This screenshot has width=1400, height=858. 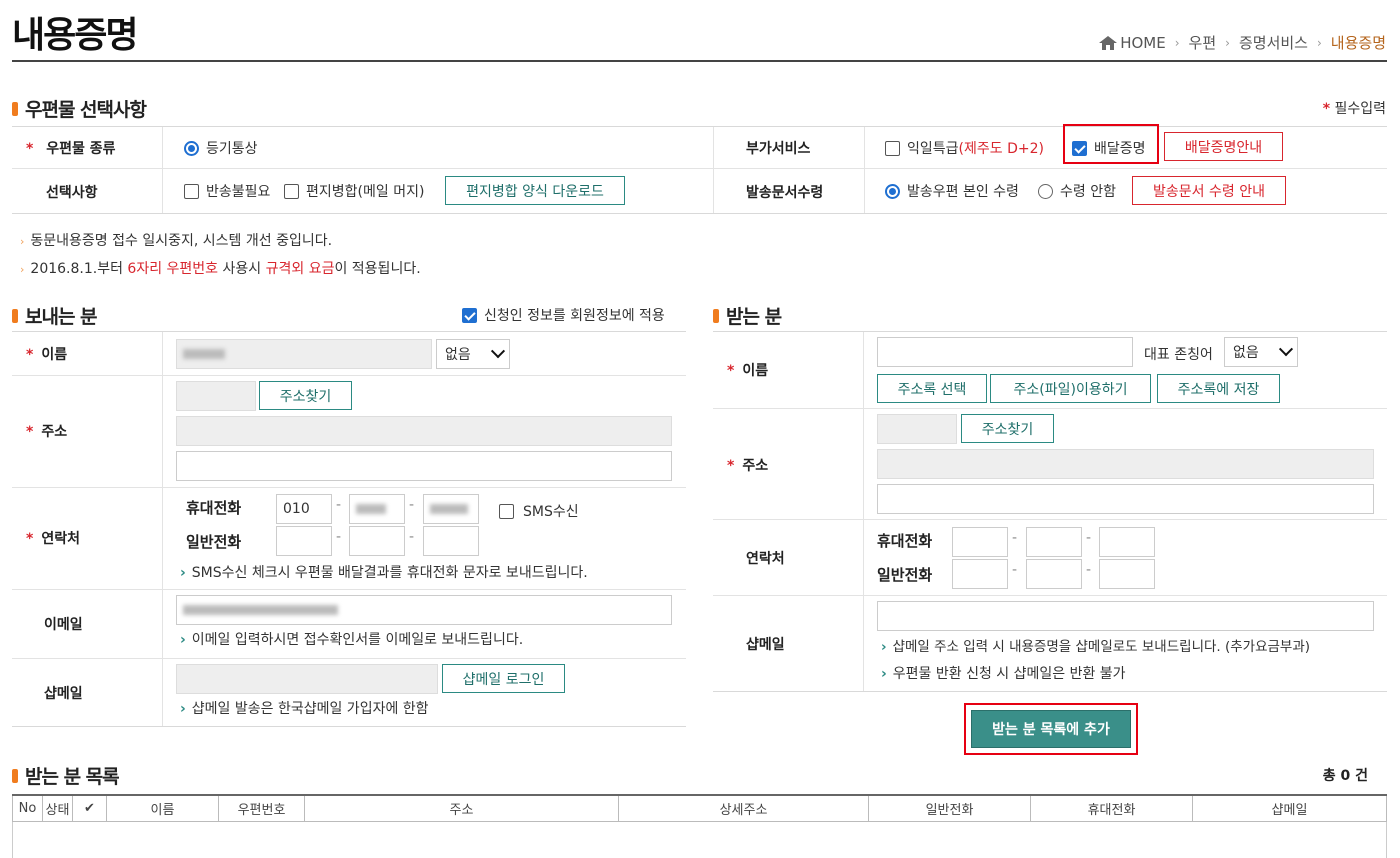 I want to click on sender-zip-input, so click(x=216, y=396).